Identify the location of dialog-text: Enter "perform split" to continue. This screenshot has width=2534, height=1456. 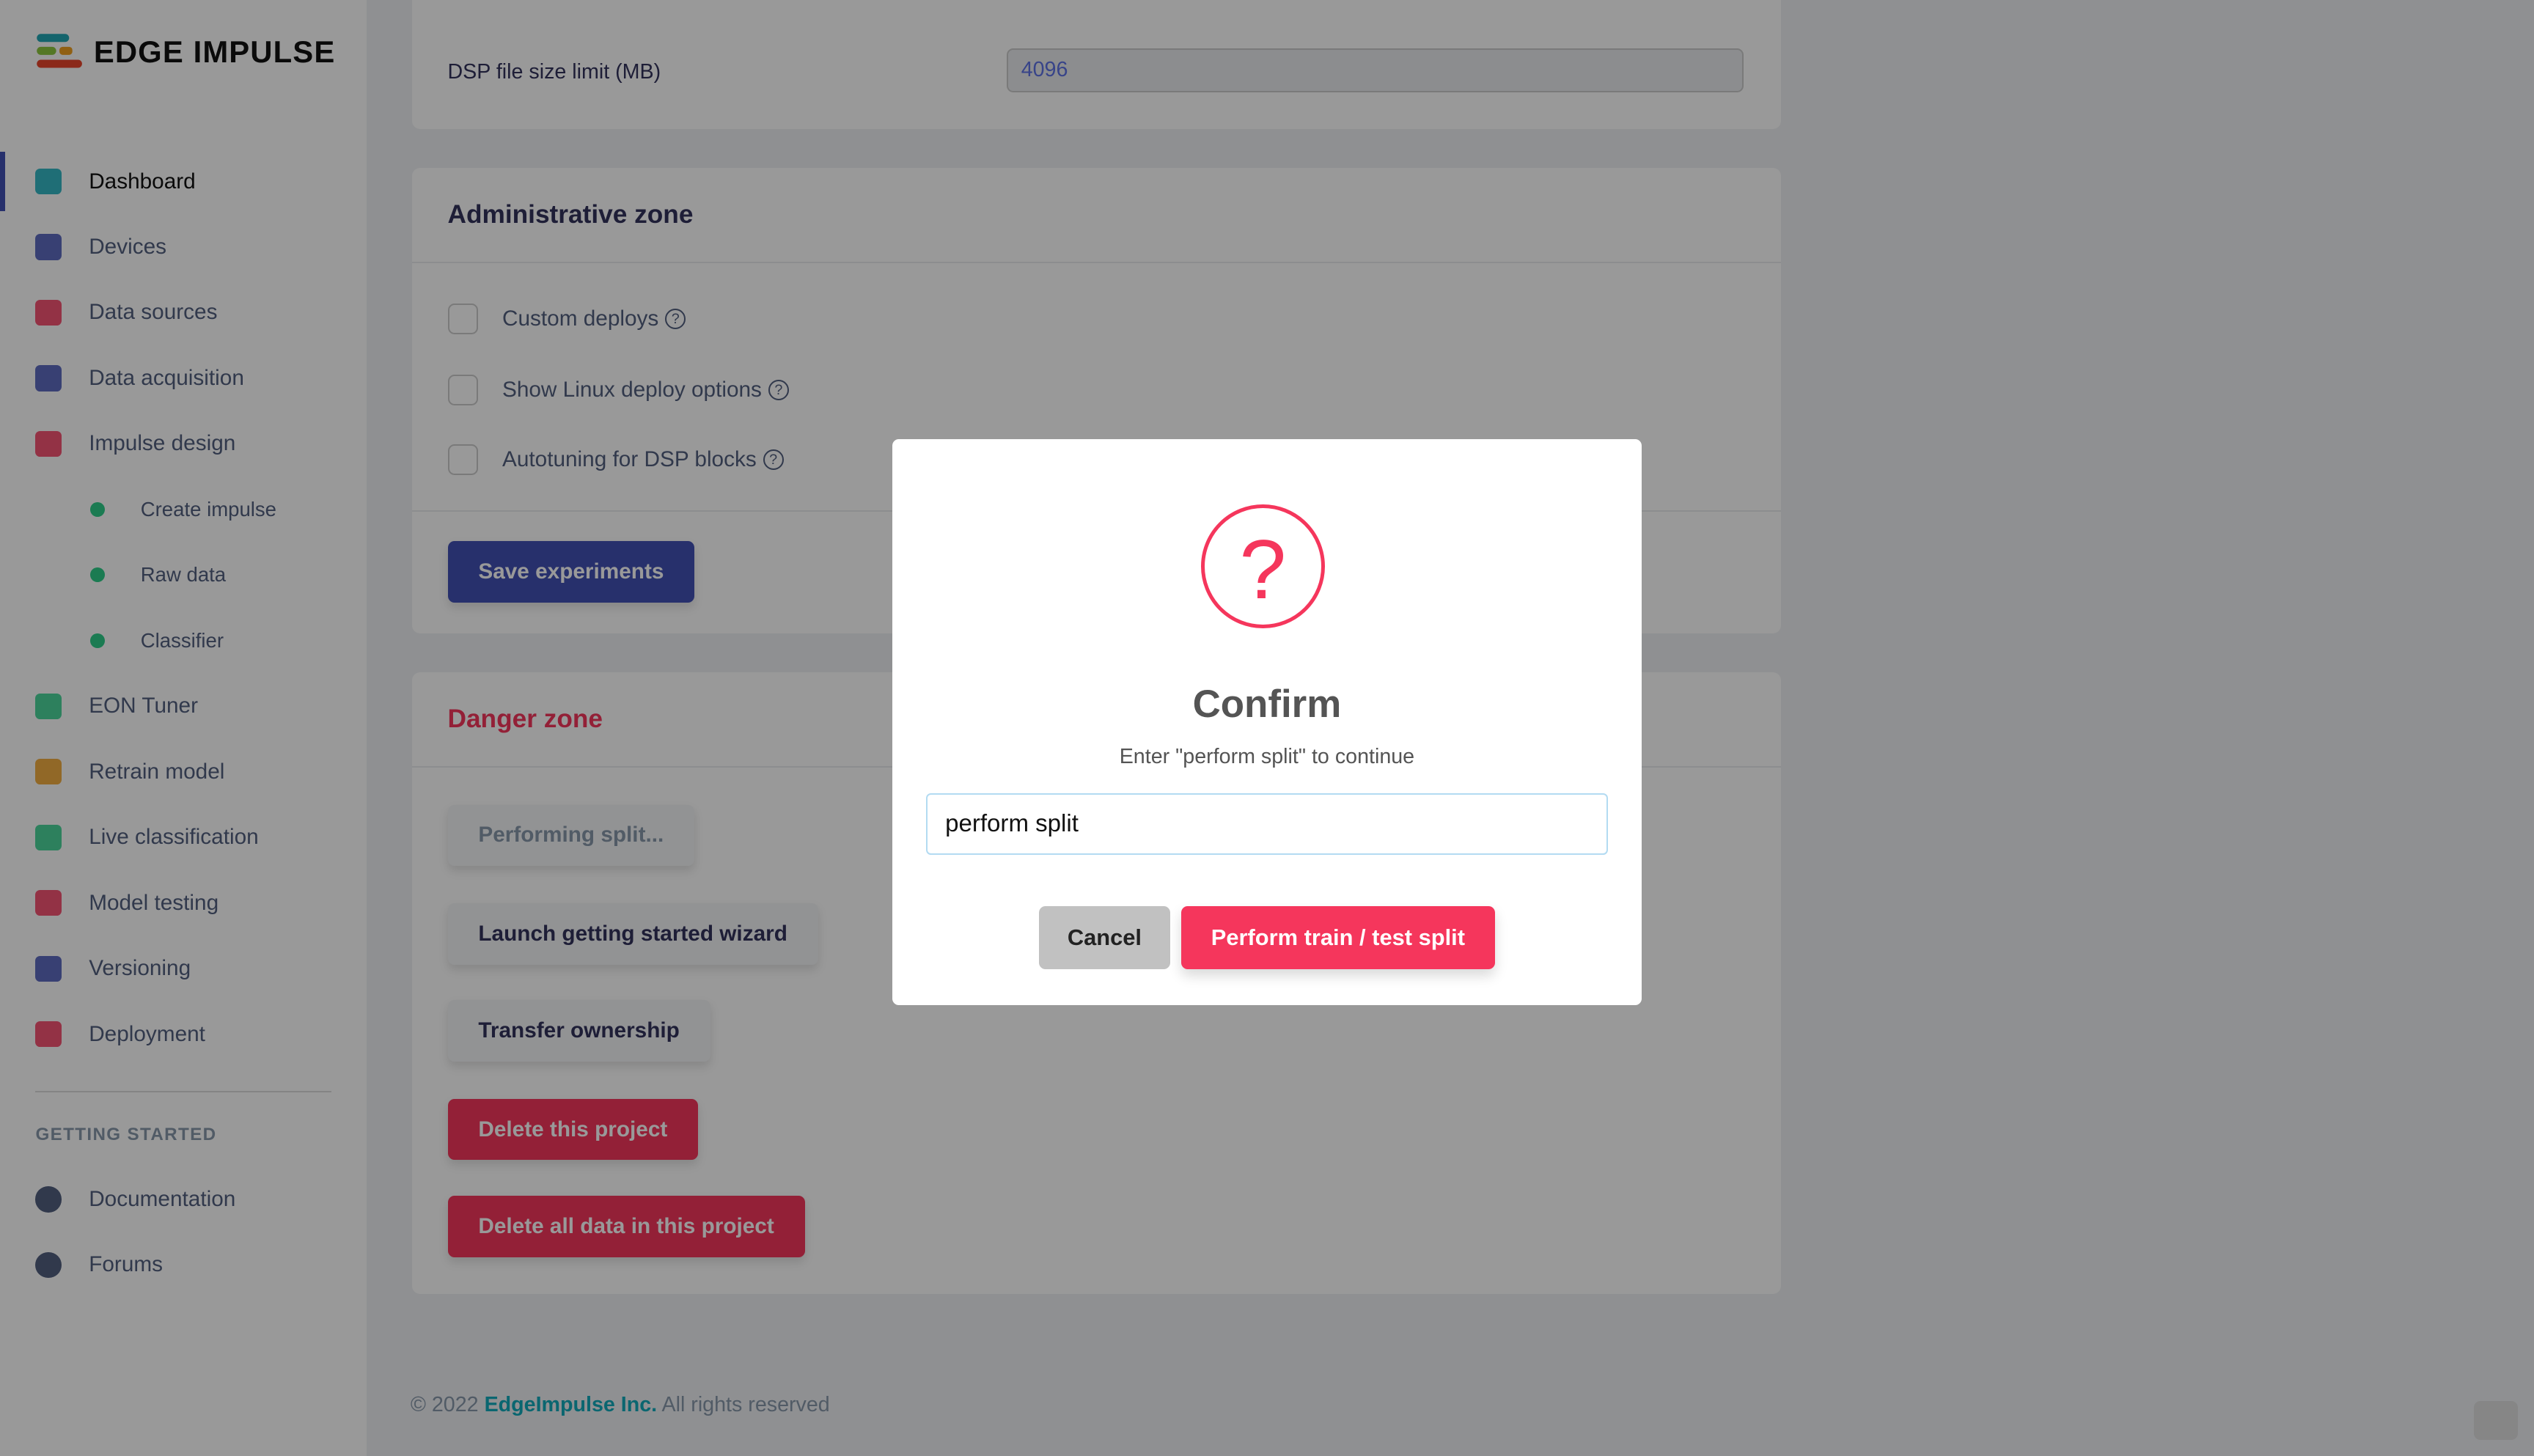
(1267, 757).